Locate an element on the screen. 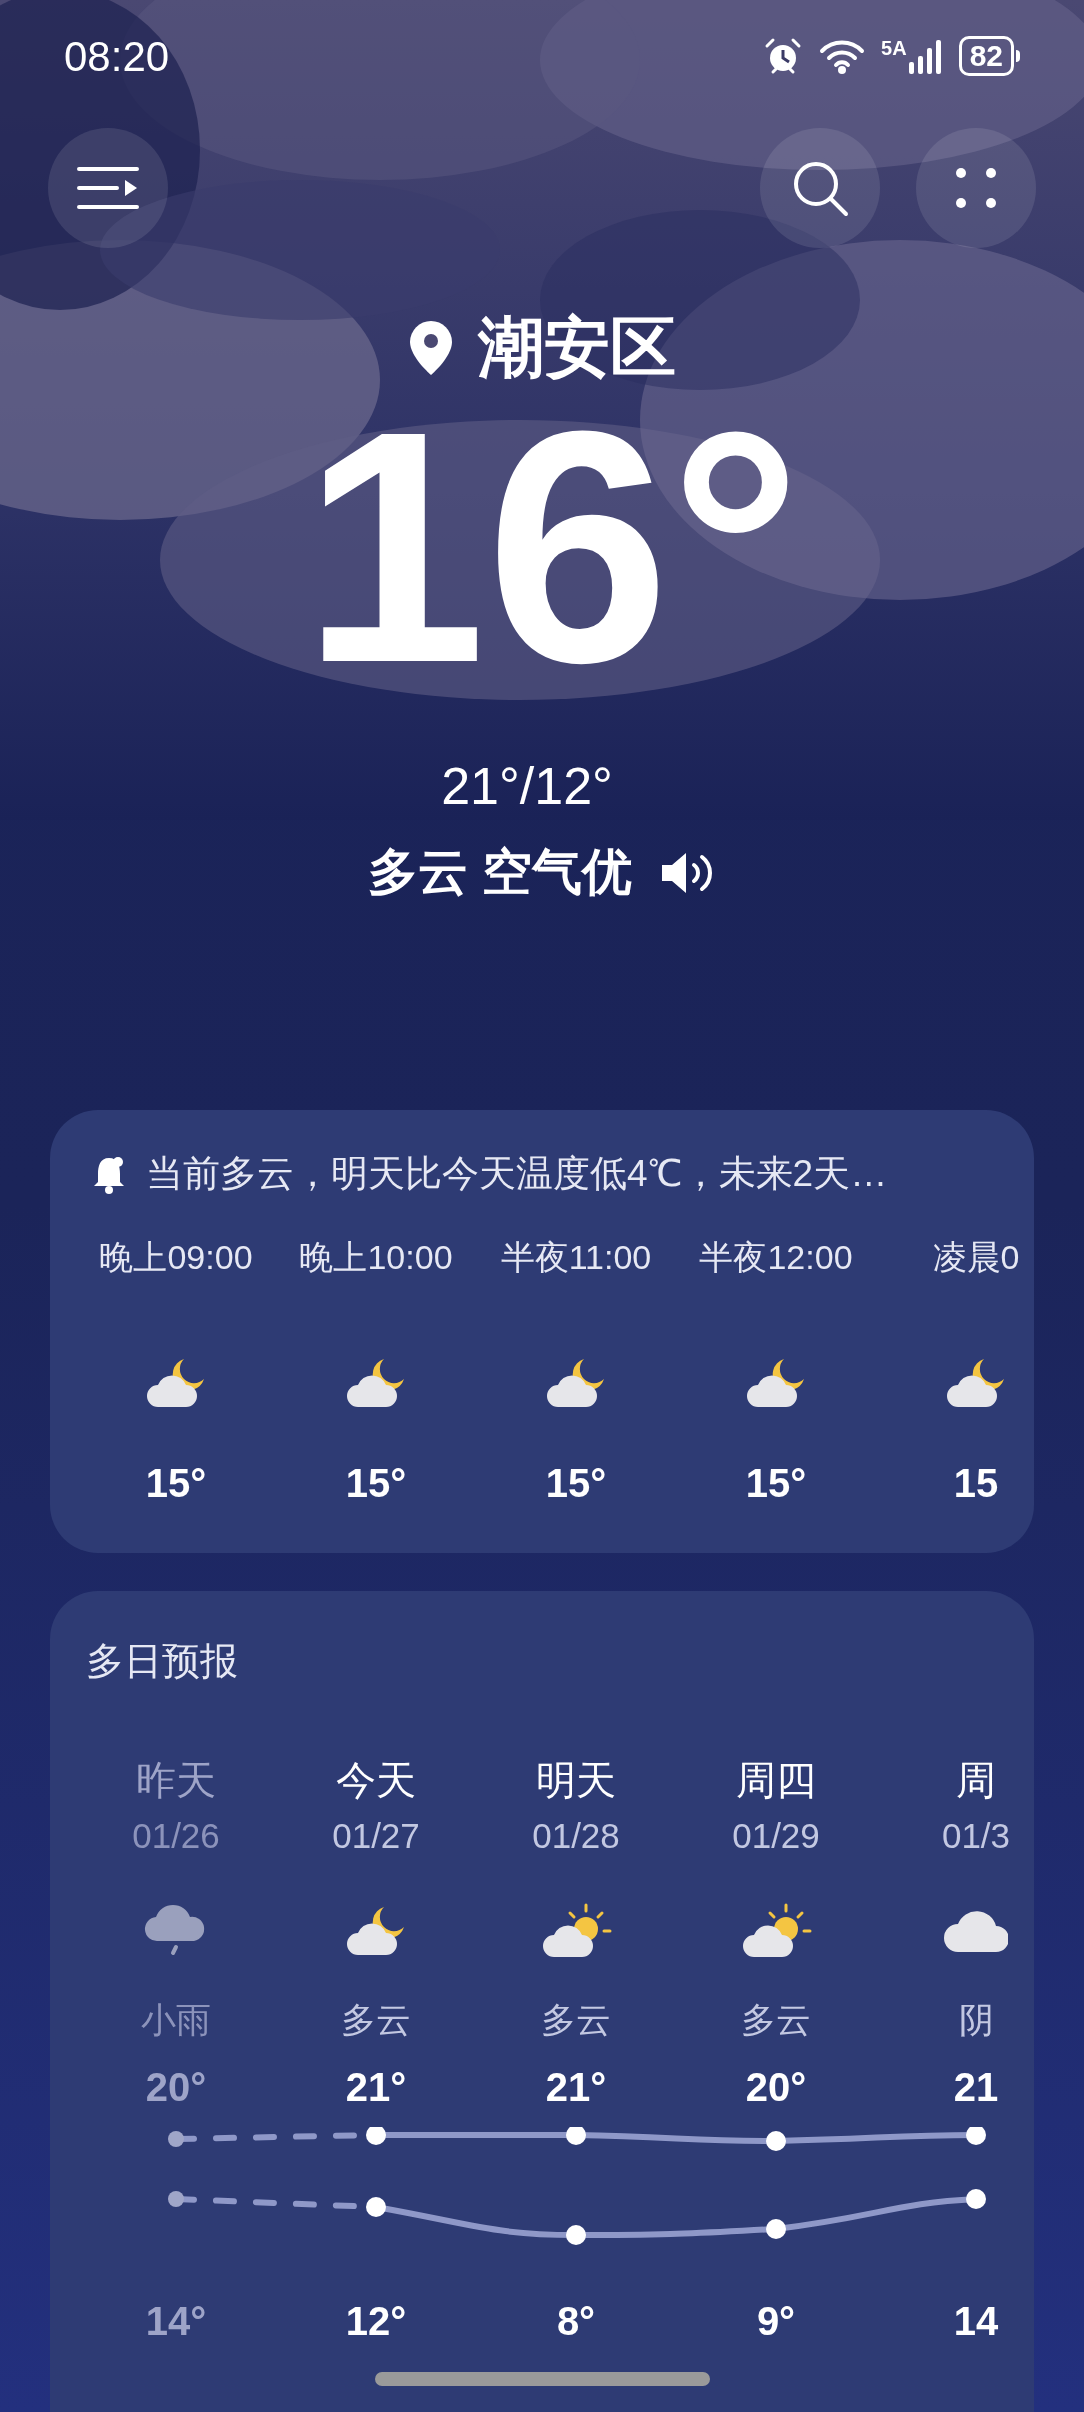  grid-dots-icon is located at coordinates (976, 188).